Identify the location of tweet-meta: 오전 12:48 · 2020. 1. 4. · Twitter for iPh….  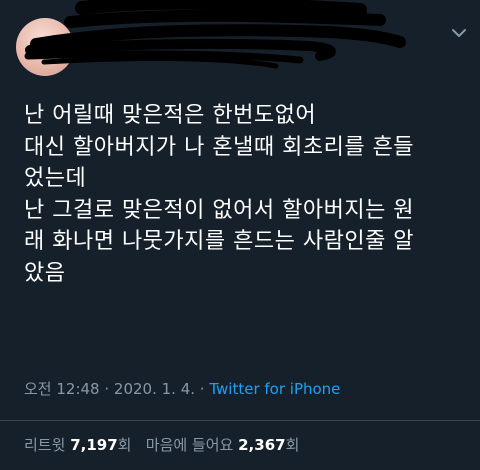
(182, 388).